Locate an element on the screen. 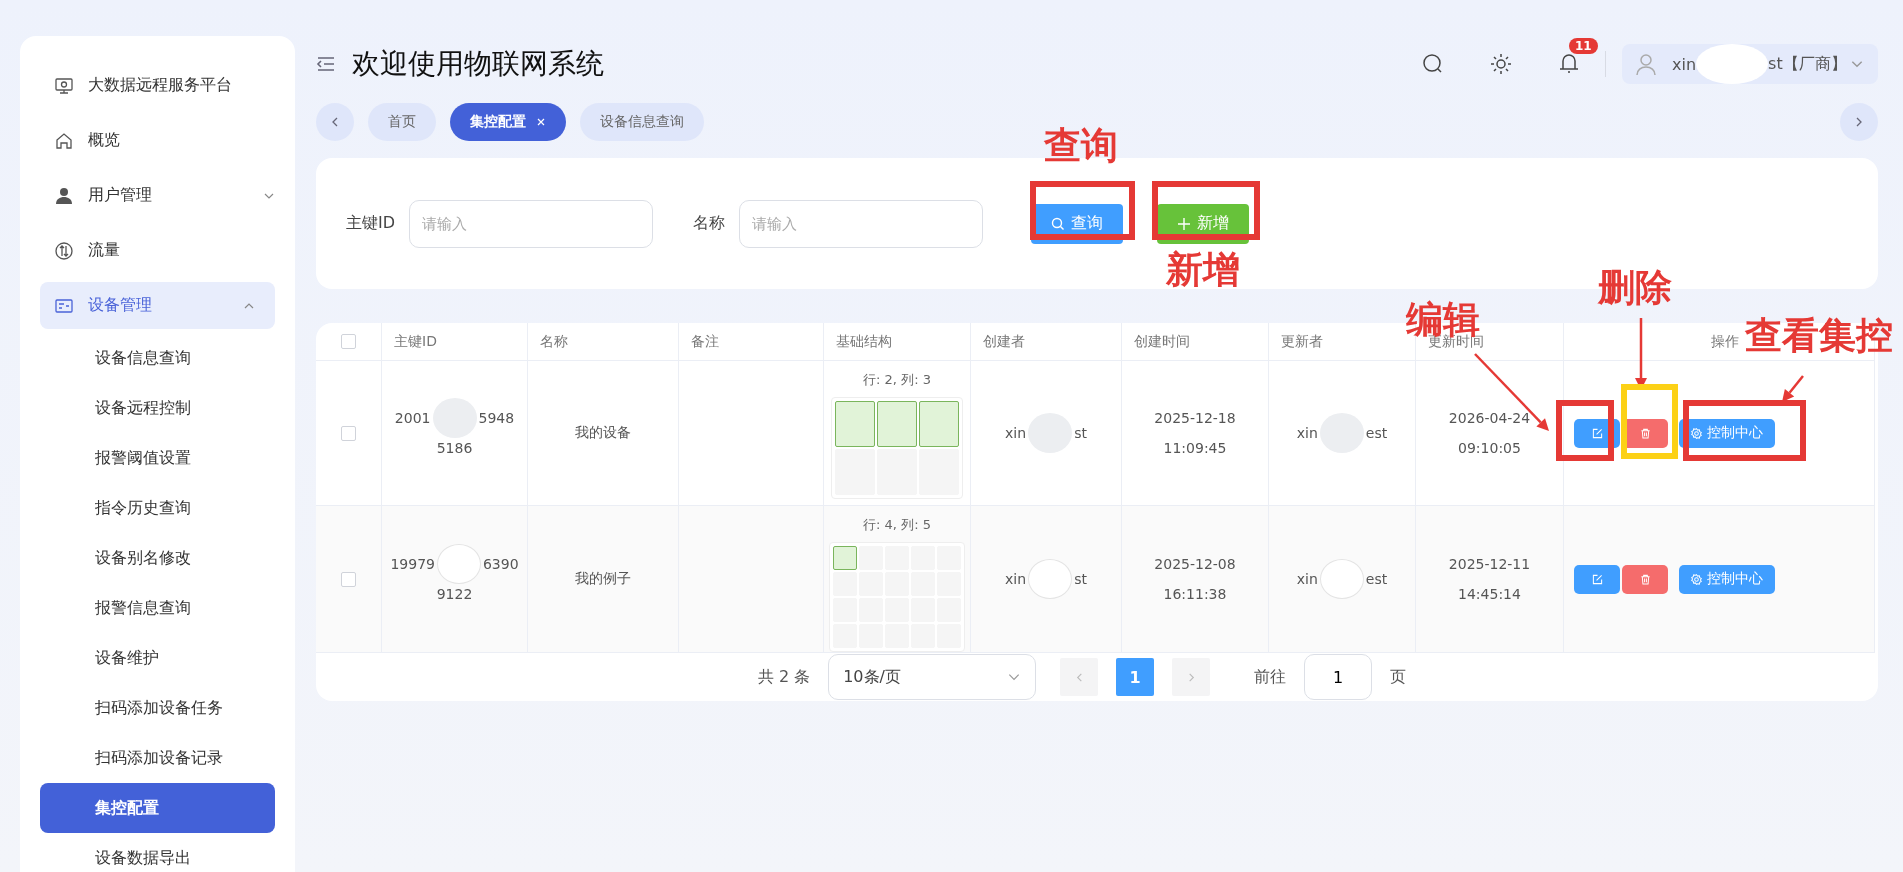 The width and height of the screenshot is (1903, 872). edit-button is located at coordinates (1597, 579).